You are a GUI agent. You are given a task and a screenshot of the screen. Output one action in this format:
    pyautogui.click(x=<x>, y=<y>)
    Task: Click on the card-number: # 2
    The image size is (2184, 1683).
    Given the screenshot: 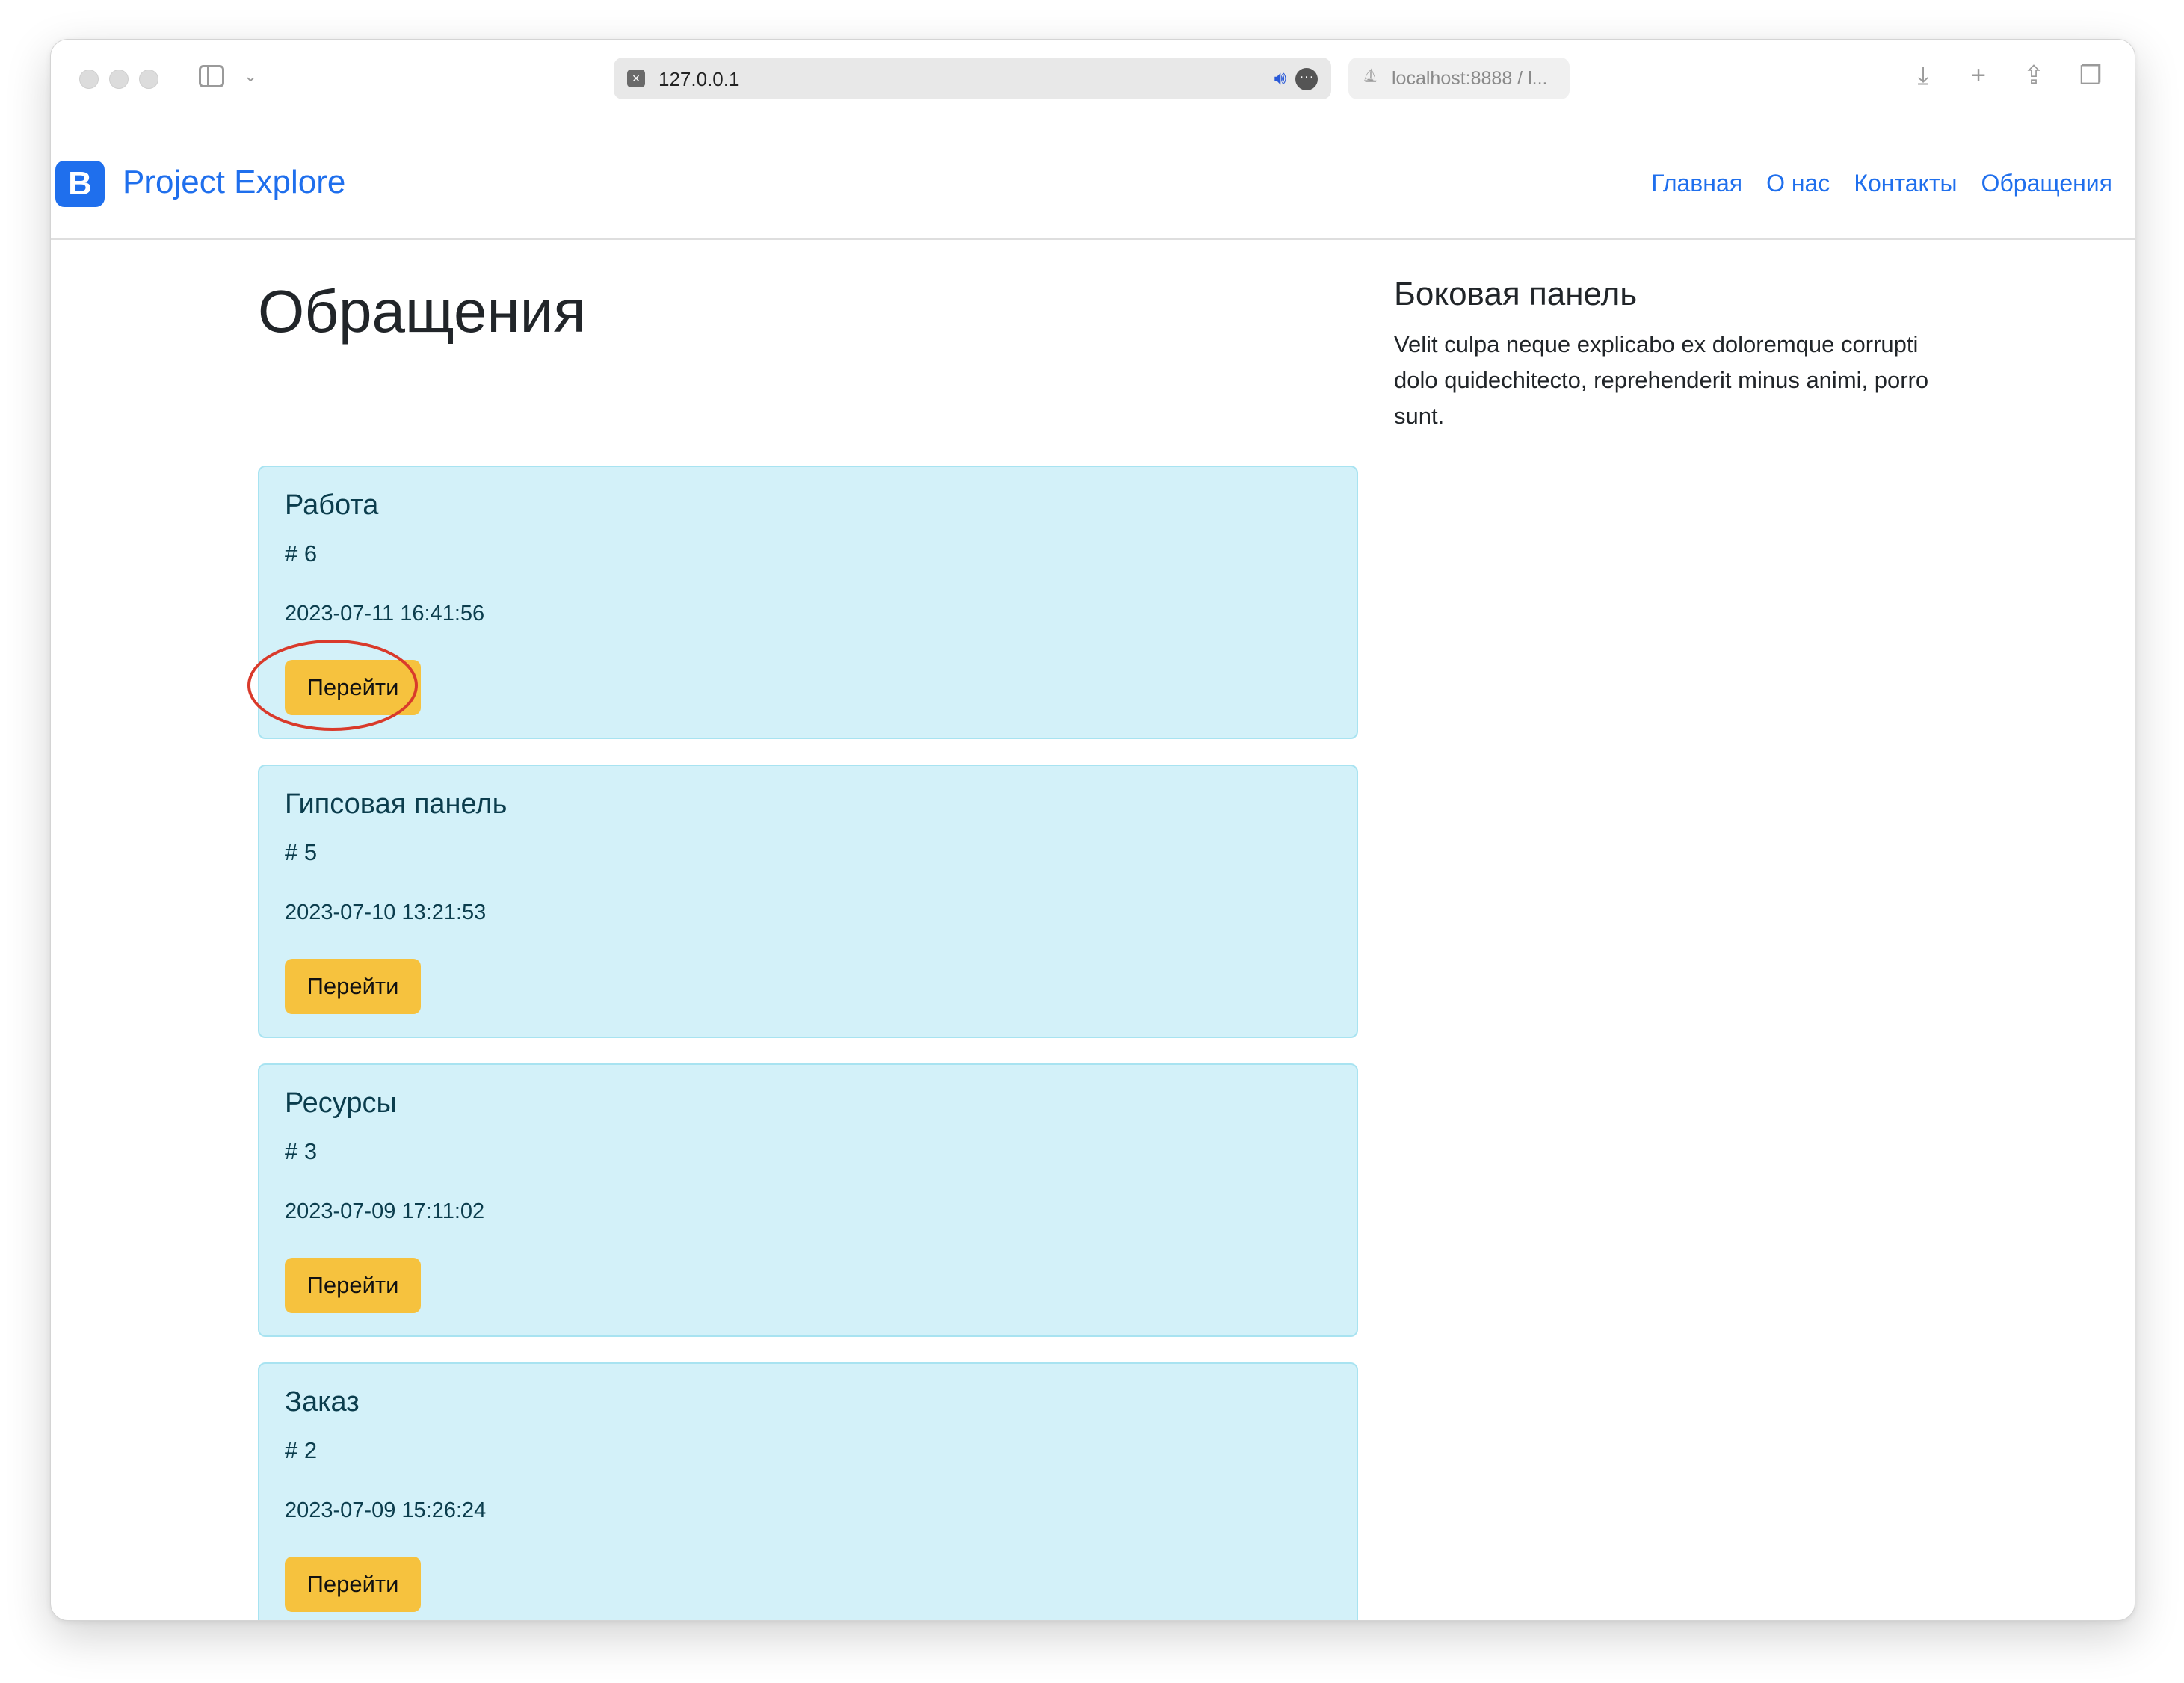 What is the action you would take?
    pyautogui.click(x=301, y=1450)
    